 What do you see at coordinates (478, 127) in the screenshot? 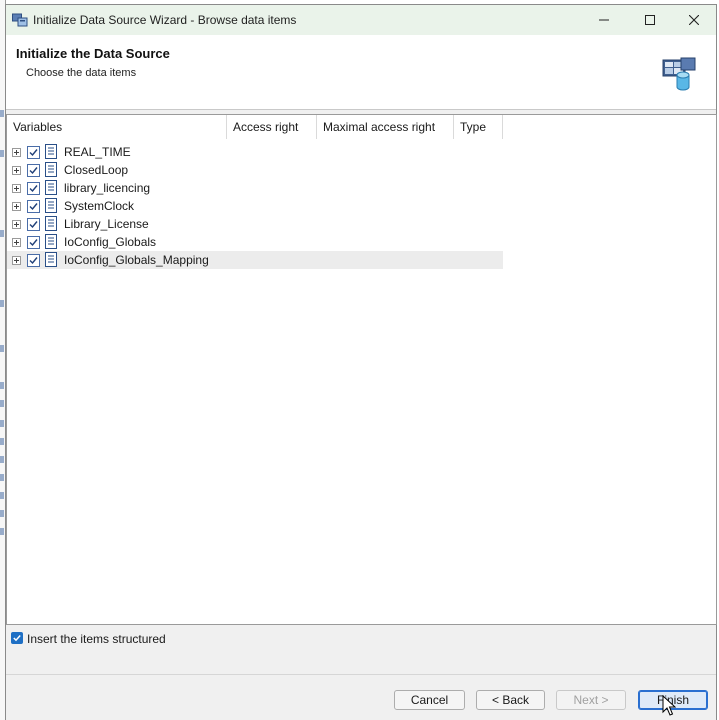
I see `column-header-type: Type` at bounding box center [478, 127].